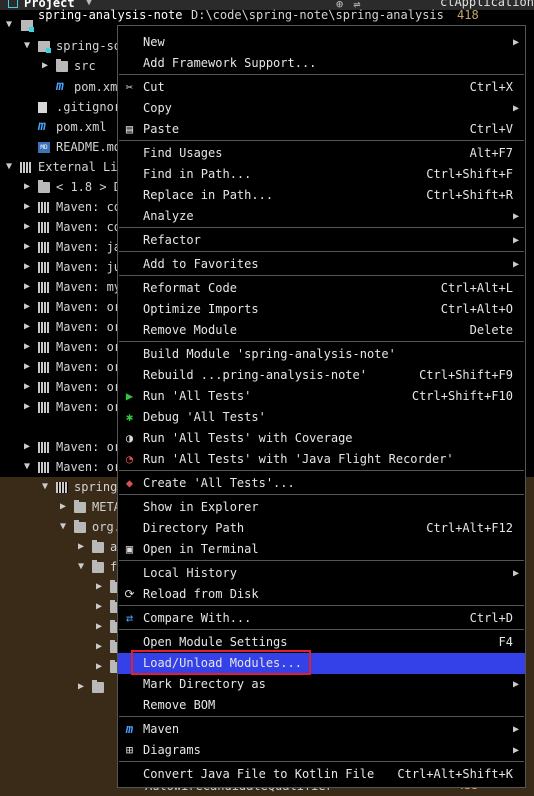  Describe the element at coordinates (321, 309) in the screenshot. I see `menu-item-optimize-imports: Optimize Imports Ctrl+Alt+O` at that location.